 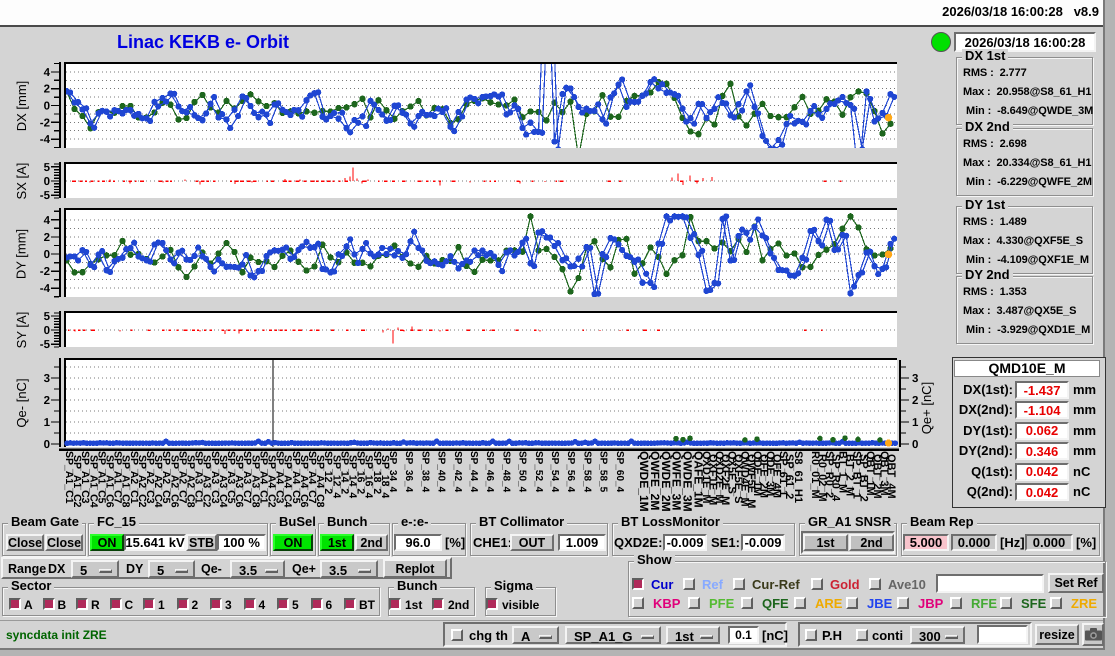 What do you see at coordinates (926, 408) in the screenshot?
I see `svg-text: Qe+ [nC]` at bounding box center [926, 408].